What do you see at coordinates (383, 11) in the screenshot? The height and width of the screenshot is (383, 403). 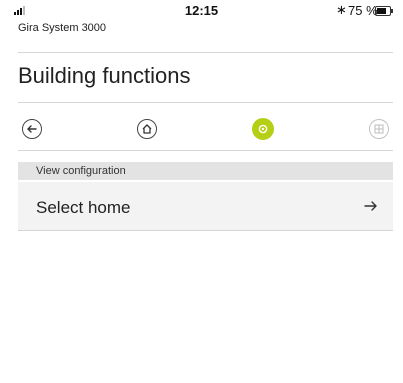 I see `battery-icon` at bounding box center [383, 11].